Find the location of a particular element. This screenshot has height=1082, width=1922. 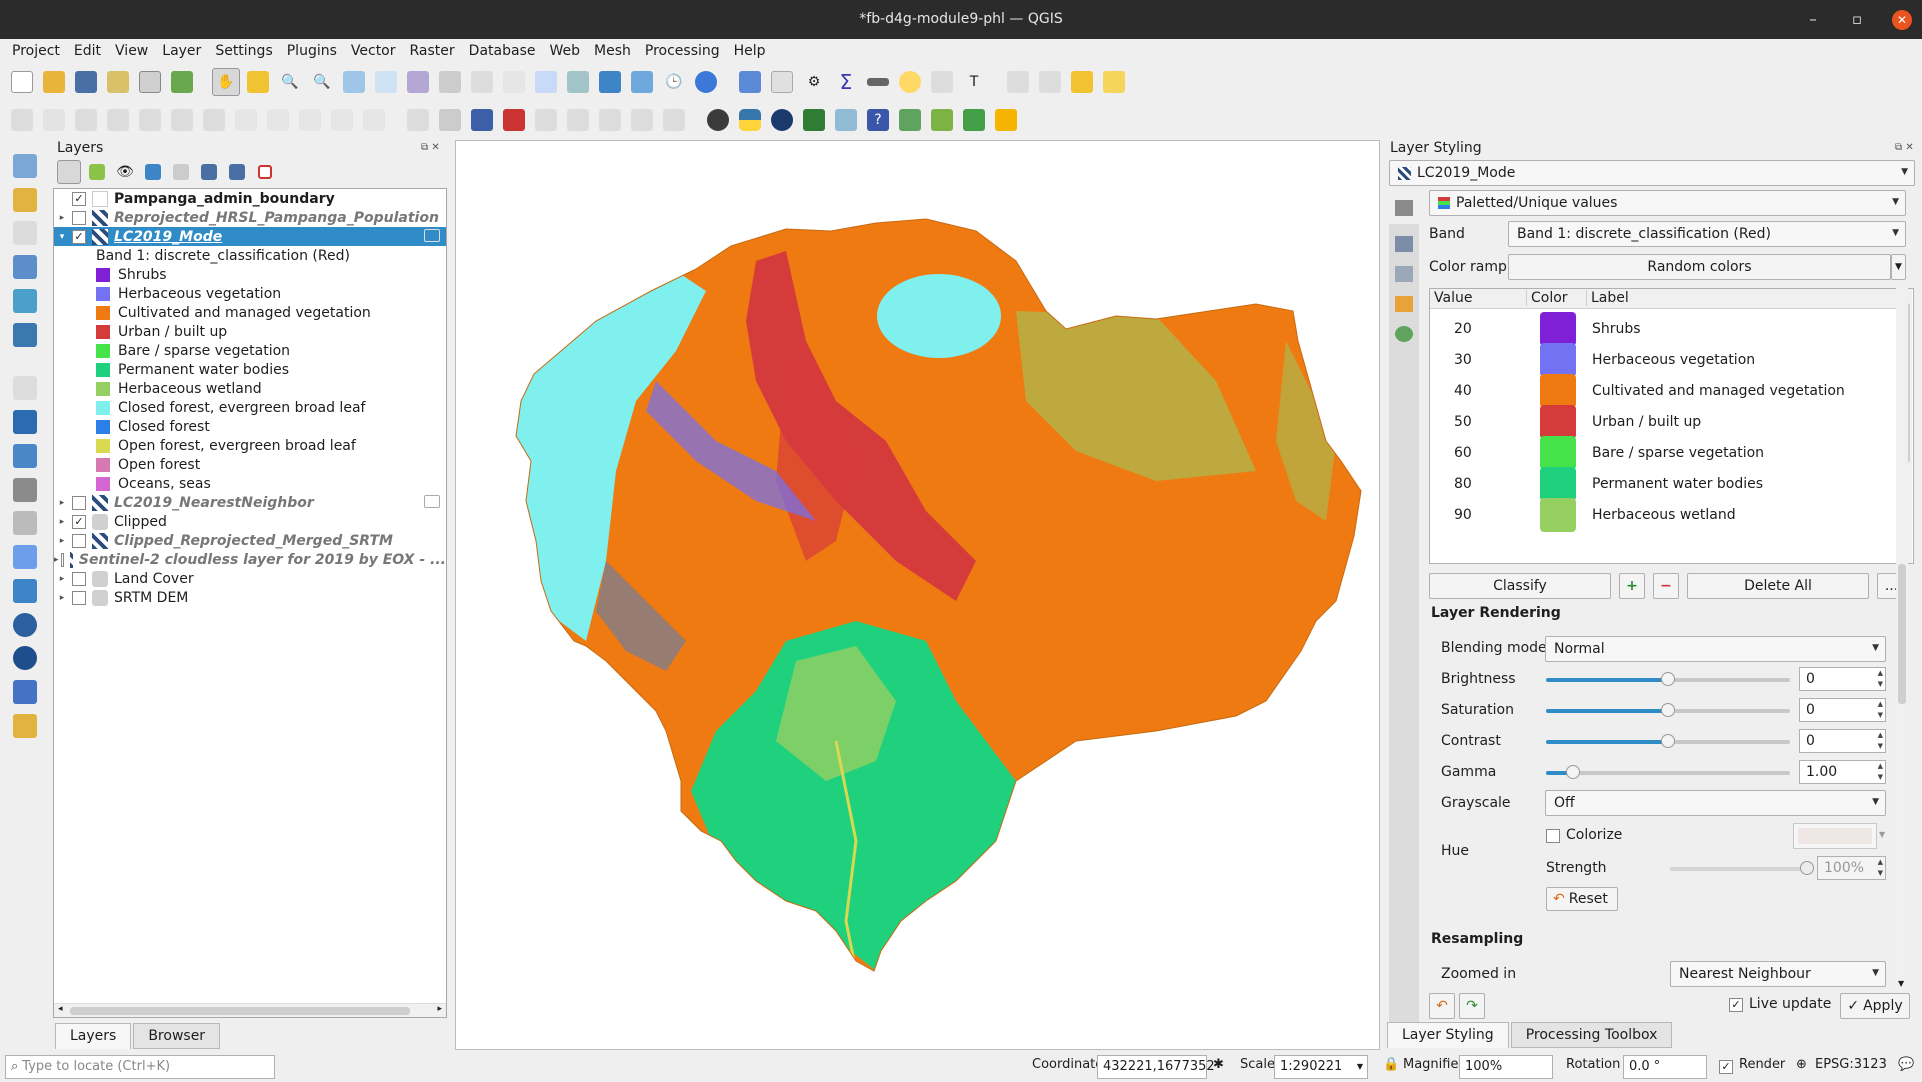

add-vector-tile-icon is located at coordinates (25, 692).